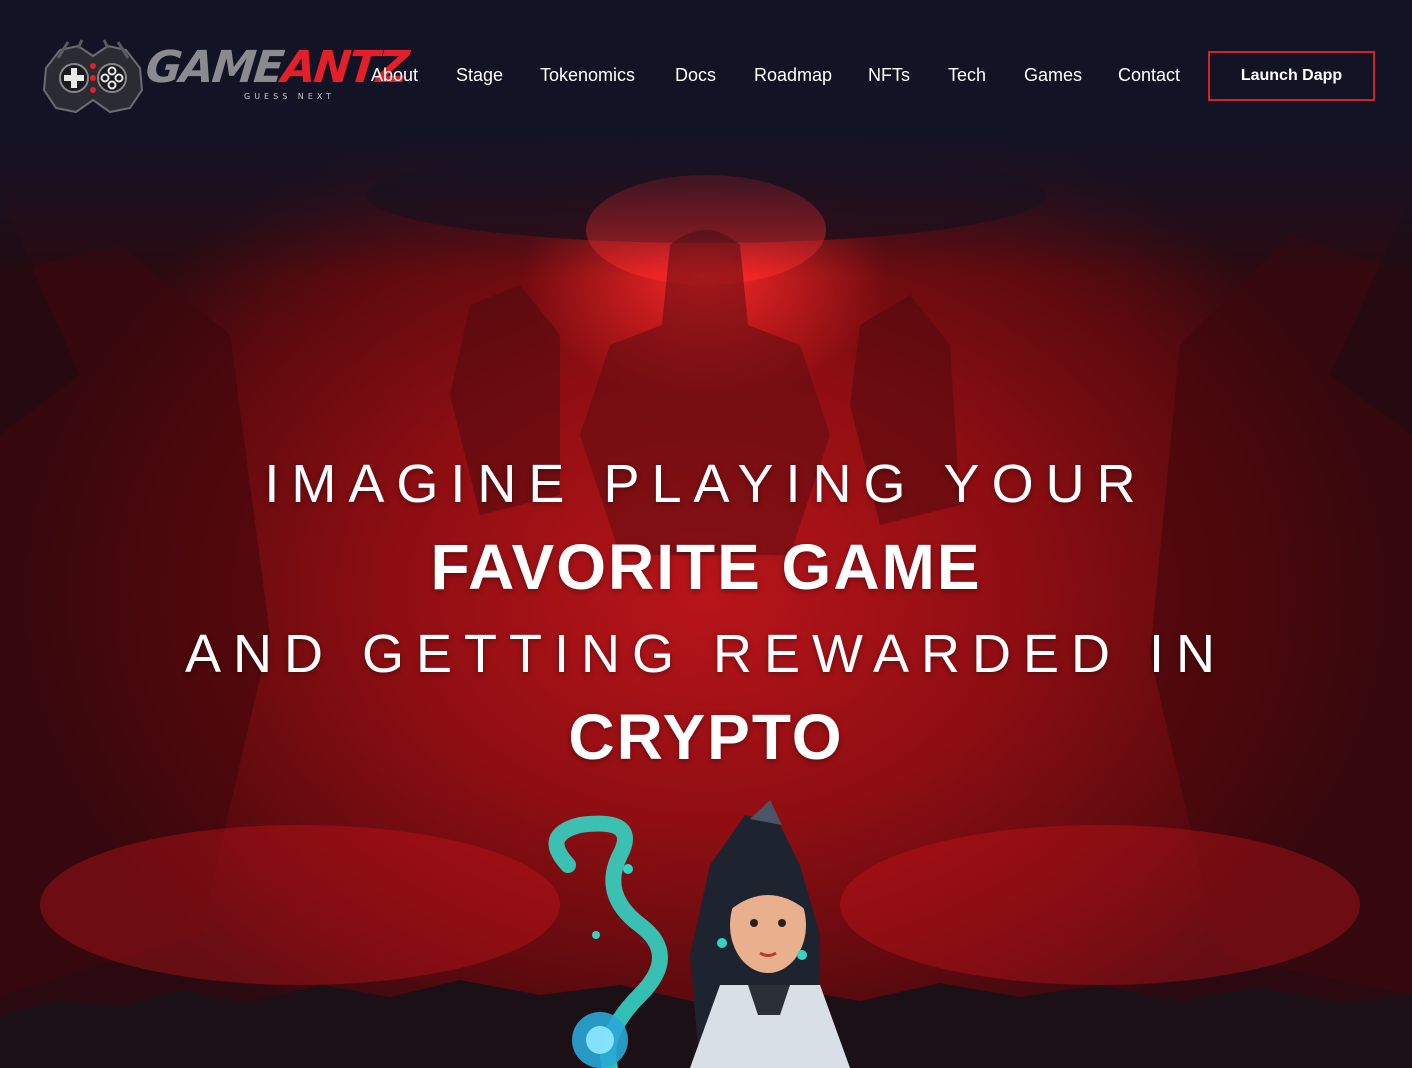 This screenshot has width=1412, height=1068. What do you see at coordinates (479, 75) in the screenshot?
I see `nav-stage: Stage` at bounding box center [479, 75].